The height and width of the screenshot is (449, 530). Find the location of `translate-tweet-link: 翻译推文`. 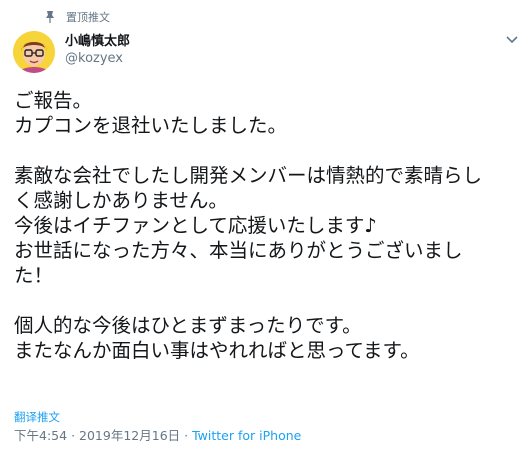

translate-tweet-link: 翻译推文 is located at coordinates (37, 417).